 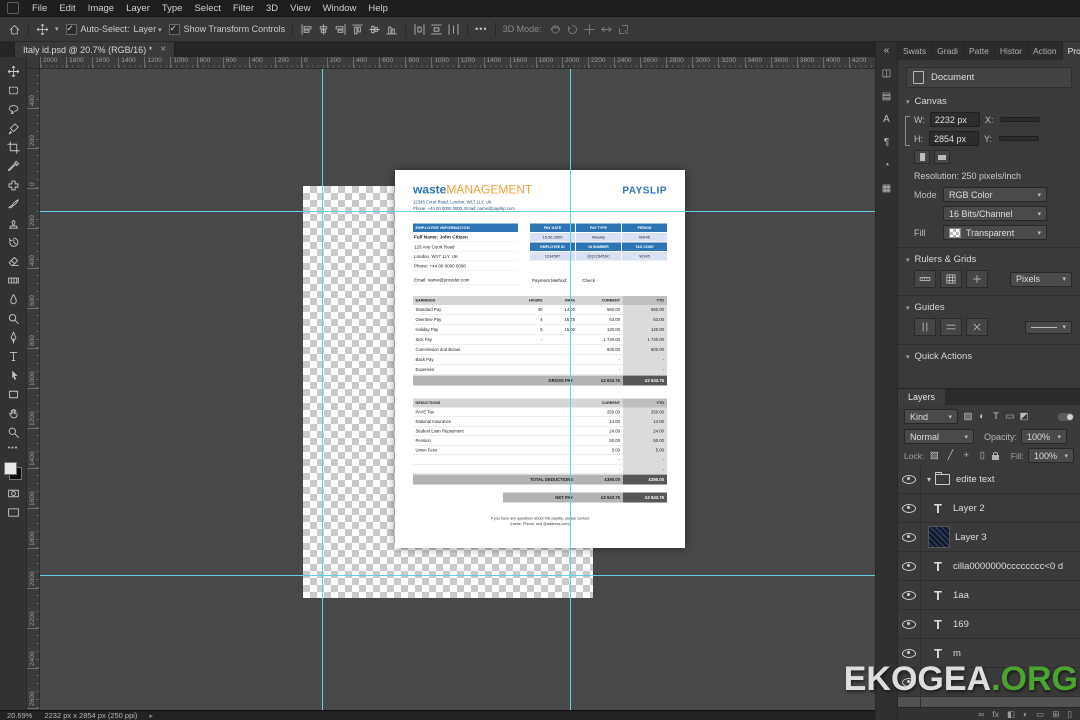 I want to click on menu-image: Image, so click(x=101, y=8).